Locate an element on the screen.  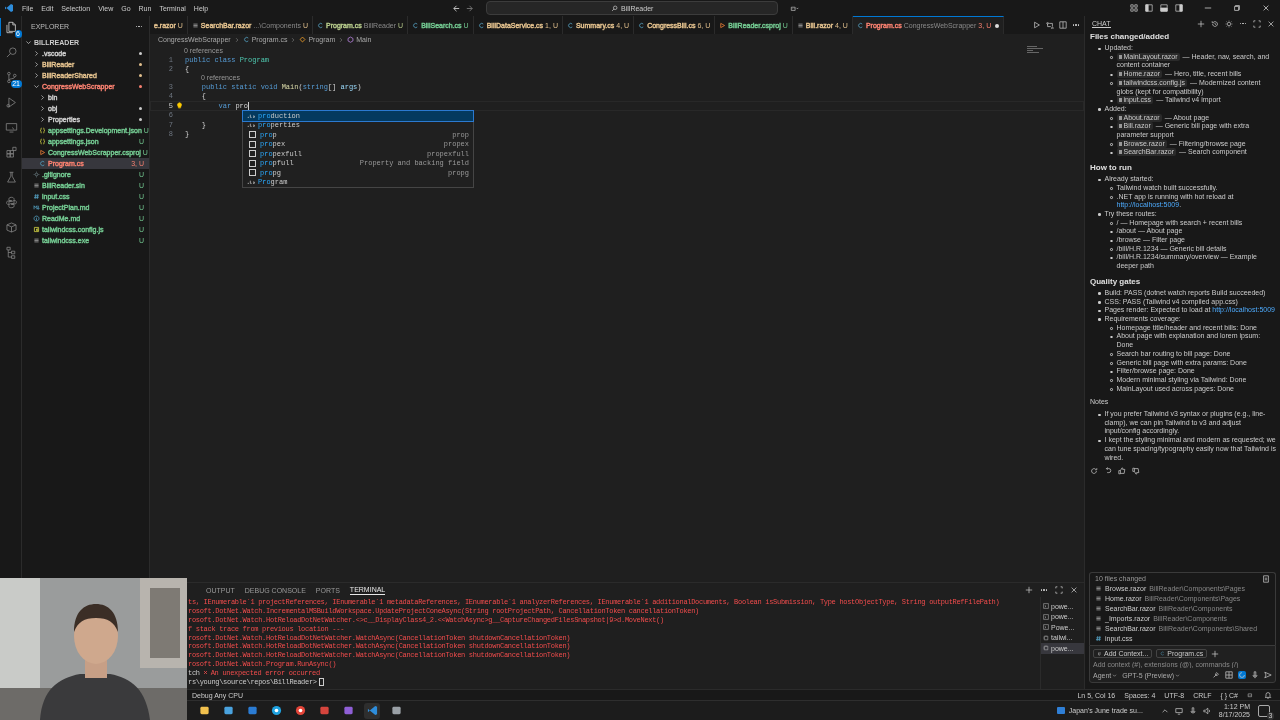
tools-icon is located at coordinates (1216, 675).